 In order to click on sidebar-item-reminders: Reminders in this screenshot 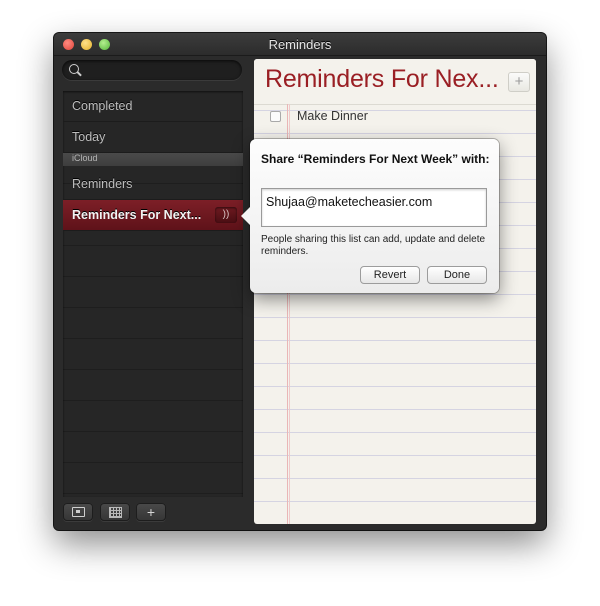, I will do `click(153, 184)`.